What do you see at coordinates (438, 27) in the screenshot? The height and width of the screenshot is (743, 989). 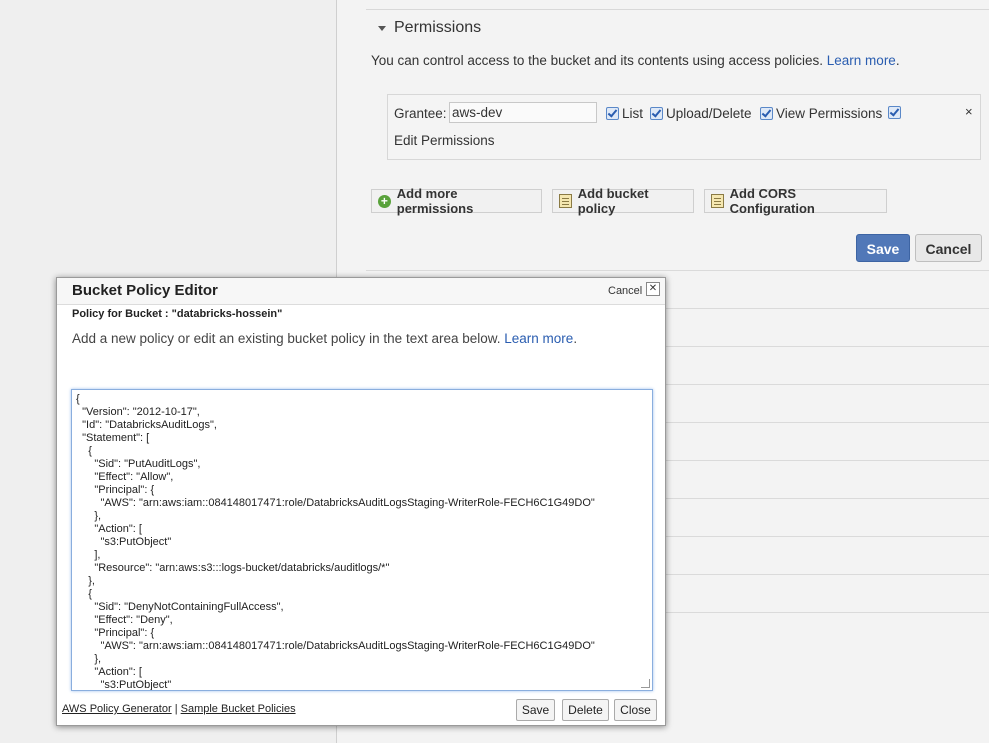 I see `permissions-header: Permissions` at bounding box center [438, 27].